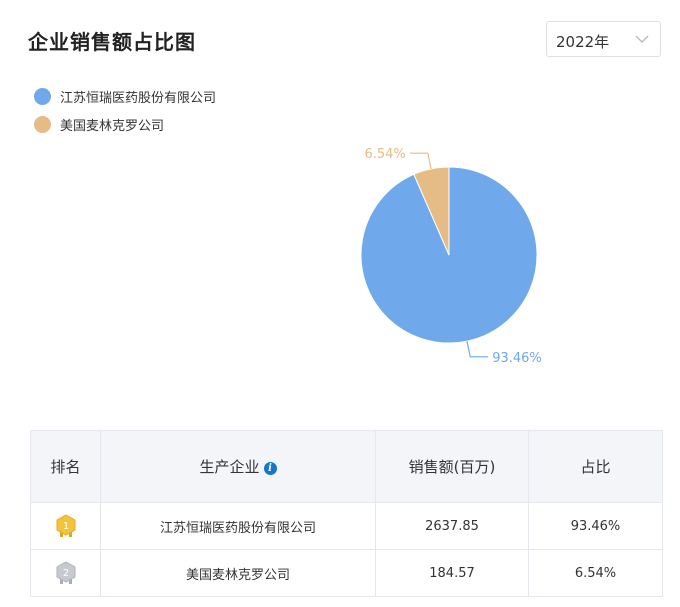 This screenshot has width=680, height=607. Describe the element at coordinates (229, 467) in the screenshot. I see `column-header-company-label: 生产企业` at that location.